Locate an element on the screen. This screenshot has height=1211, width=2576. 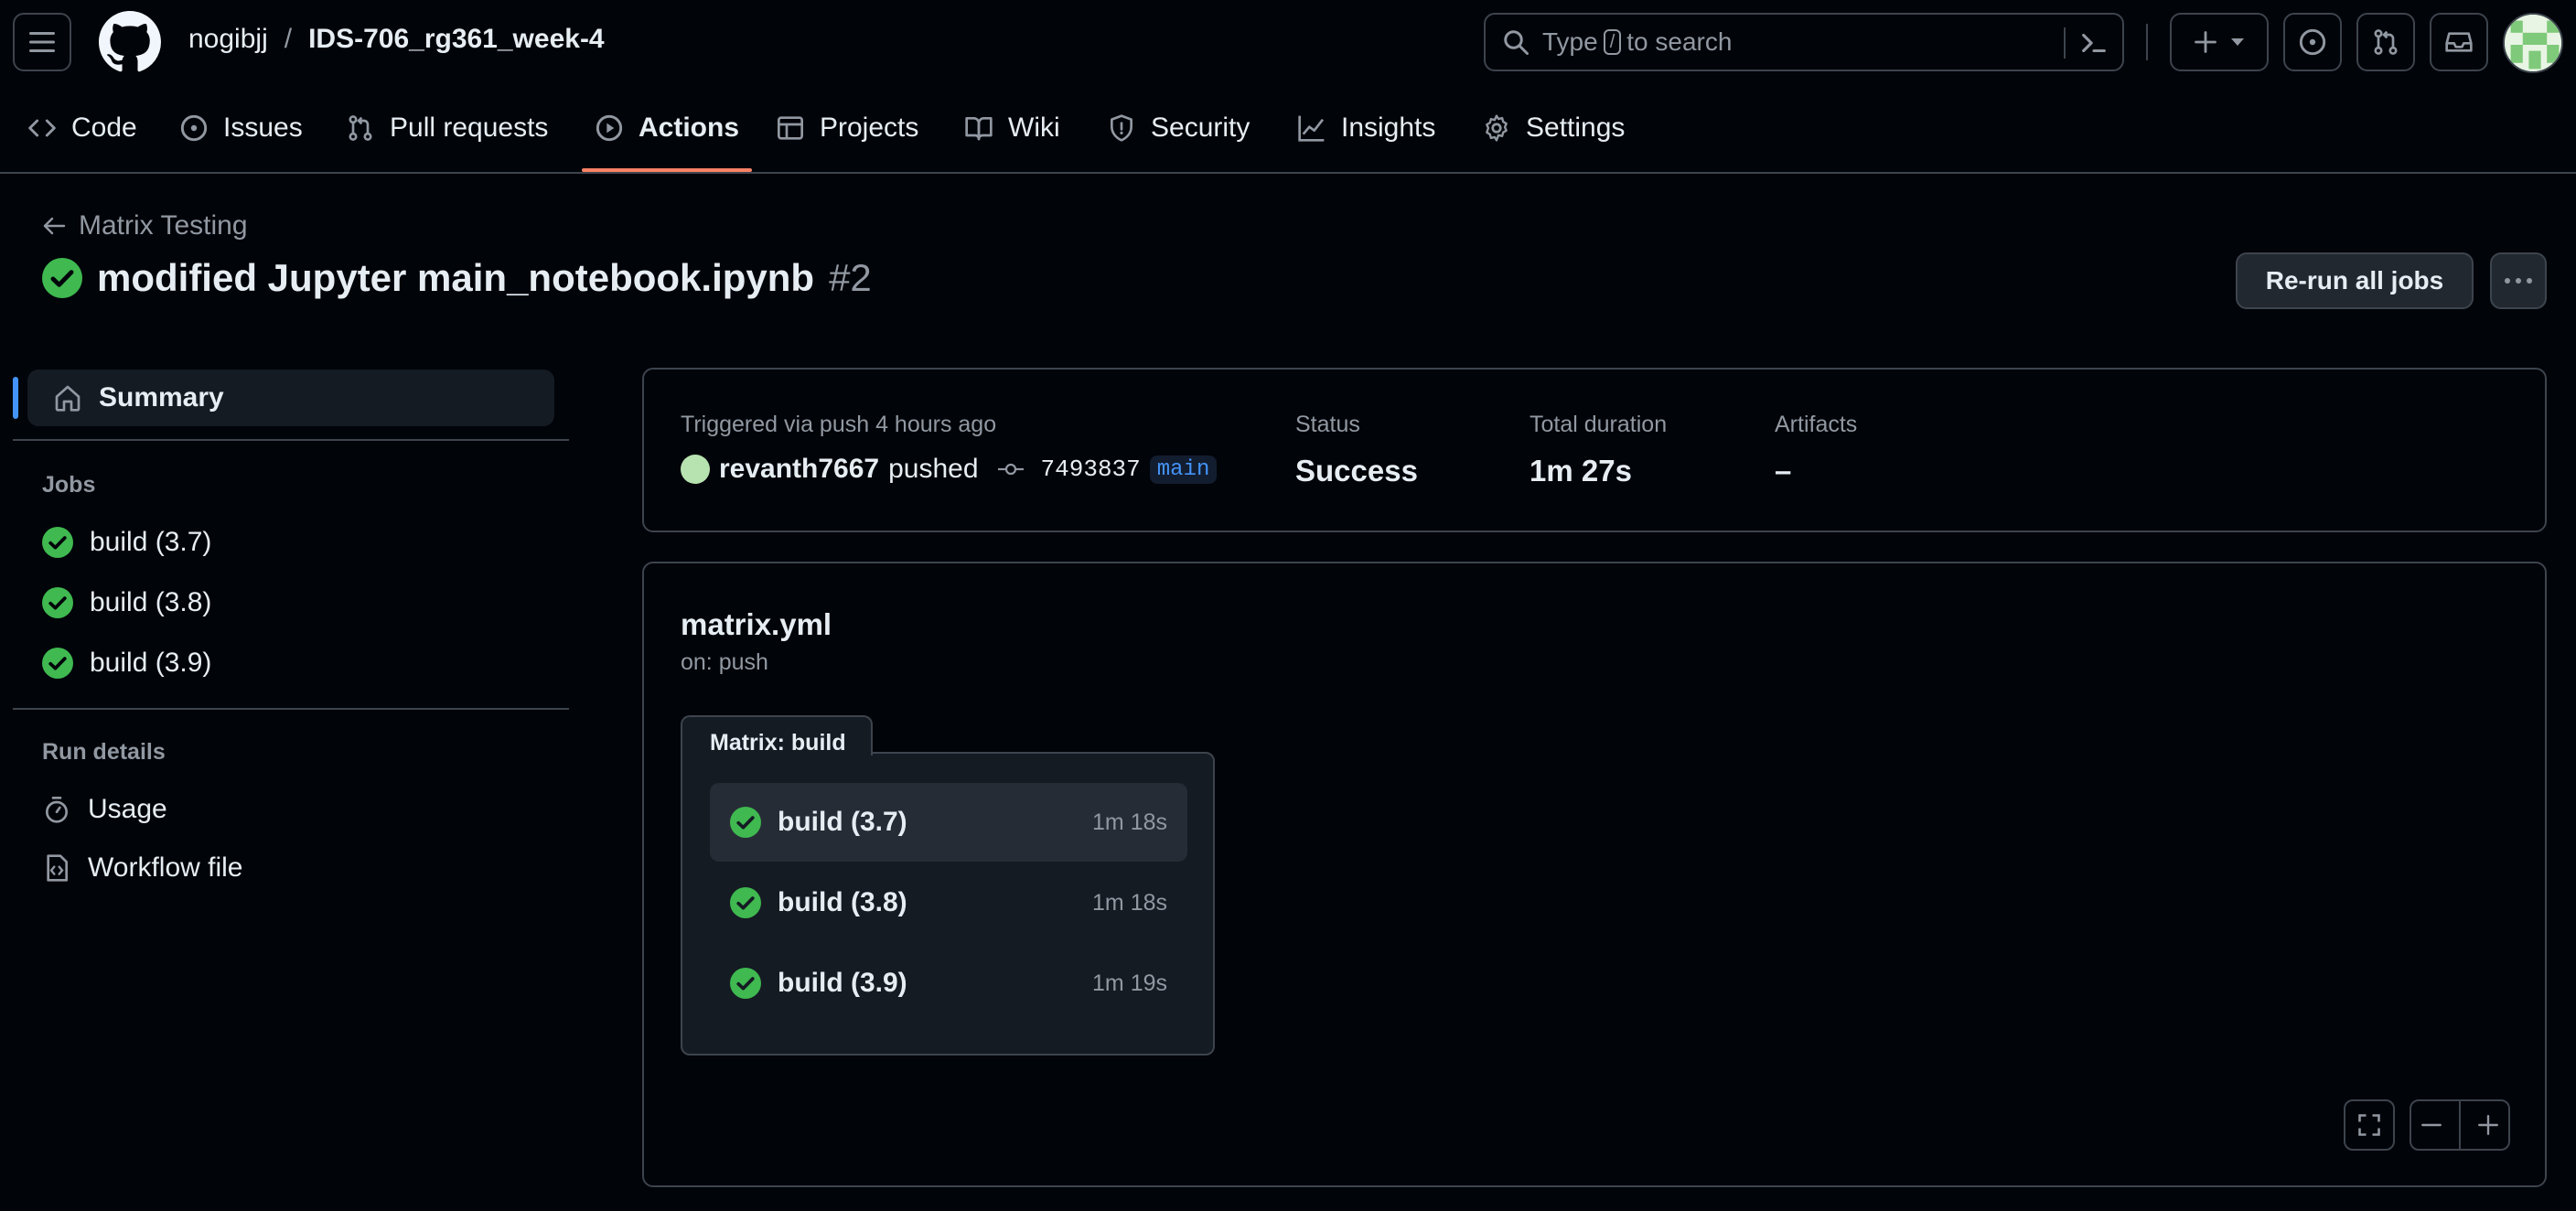
back-to-workflow-link: Matrix Testing is located at coordinates (145, 225).